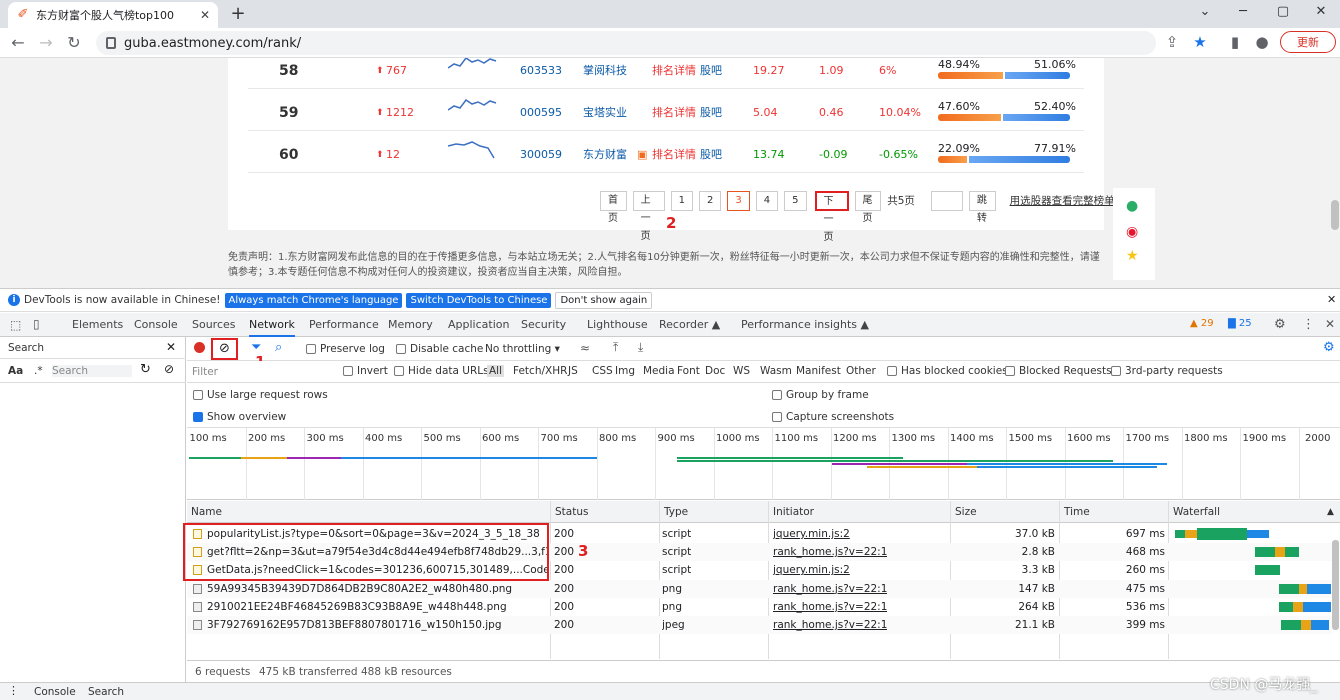 The width and height of the screenshot is (1340, 700). I want to click on filter-input: Filter, so click(262, 372).